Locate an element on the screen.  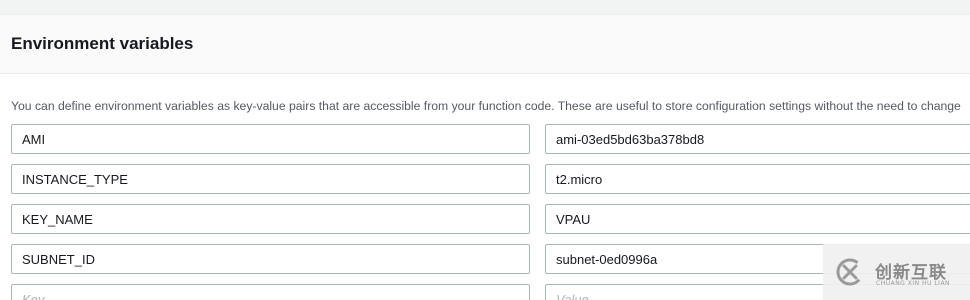
watermark-subtext: CHUANG XIN HU LIAN is located at coordinates (913, 283).